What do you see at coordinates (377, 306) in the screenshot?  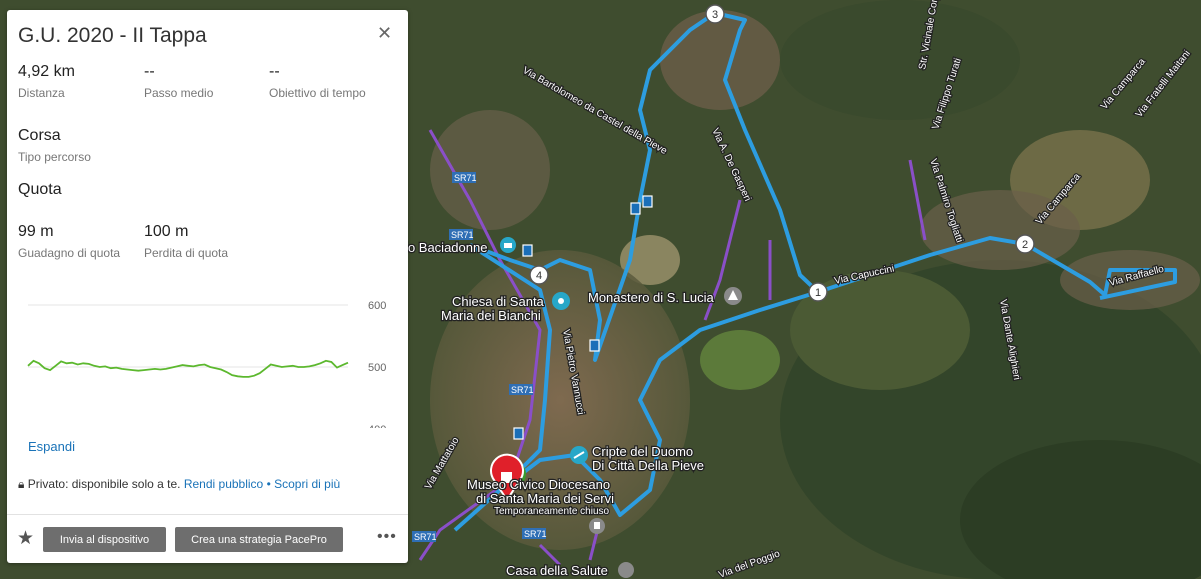 I see `chart-y-tick-label: 600` at bounding box center [377, 306].